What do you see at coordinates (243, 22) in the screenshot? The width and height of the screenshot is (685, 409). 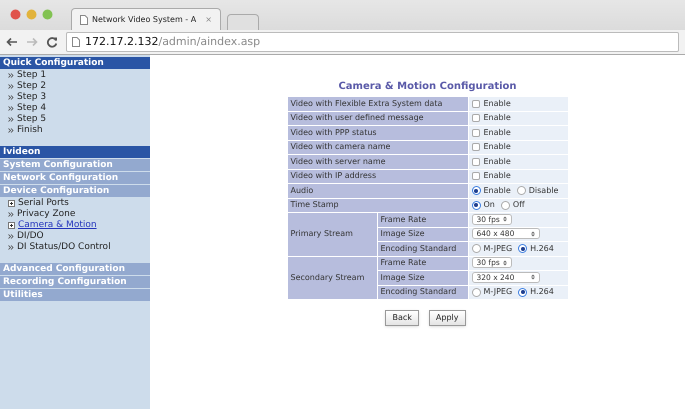 I see `new-tab-button` at bounding box center [243, 22].